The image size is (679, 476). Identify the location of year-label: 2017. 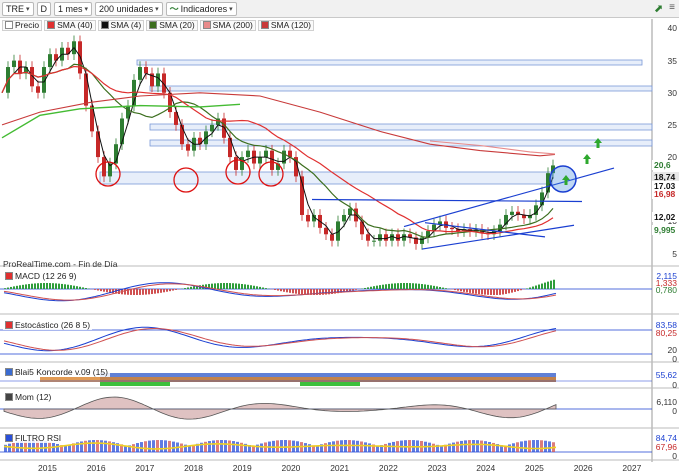
(145, 468).